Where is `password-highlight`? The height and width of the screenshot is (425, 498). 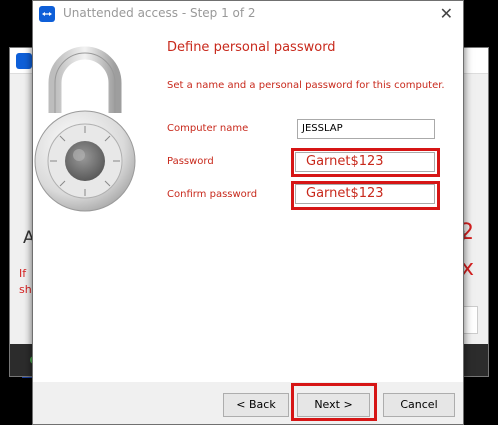 password-highlight is located at coordinates (365, 162).